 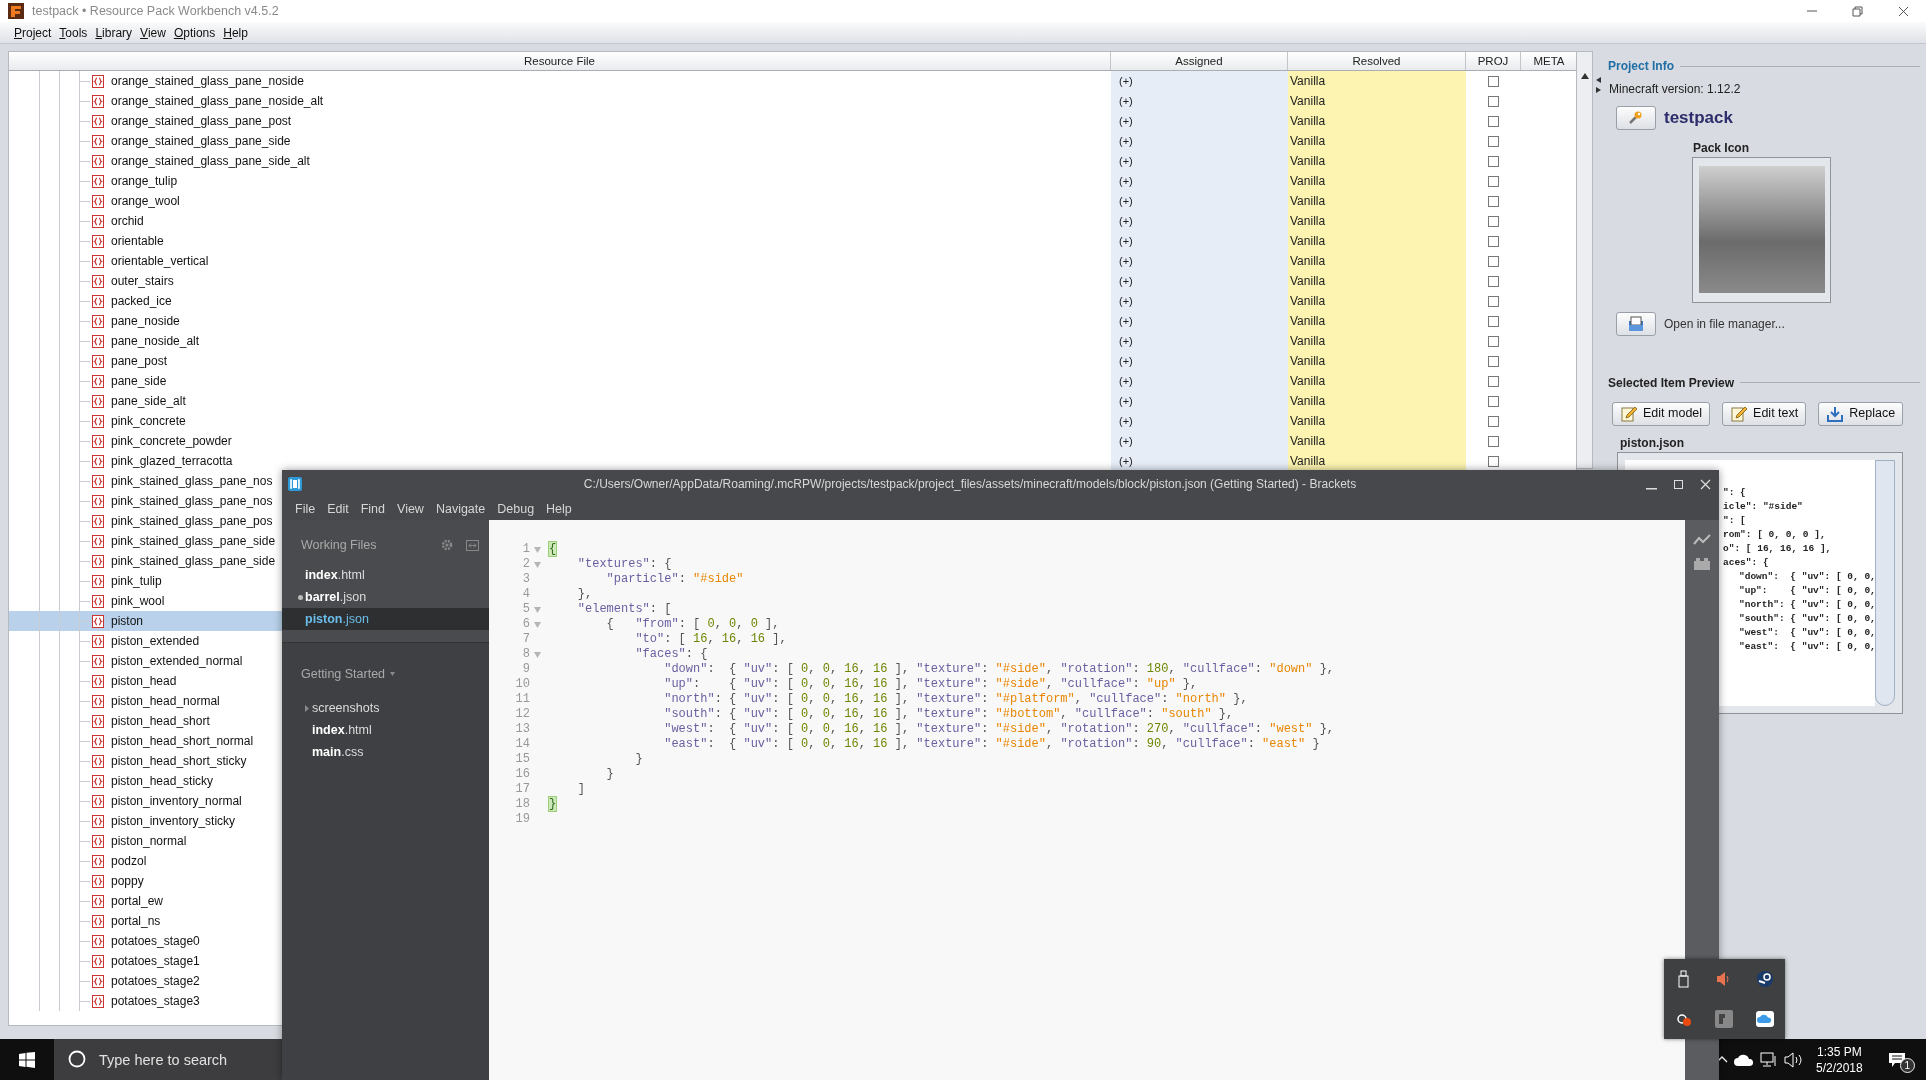 I want to click on live-preview-icon, so click(x=1702, y=540).